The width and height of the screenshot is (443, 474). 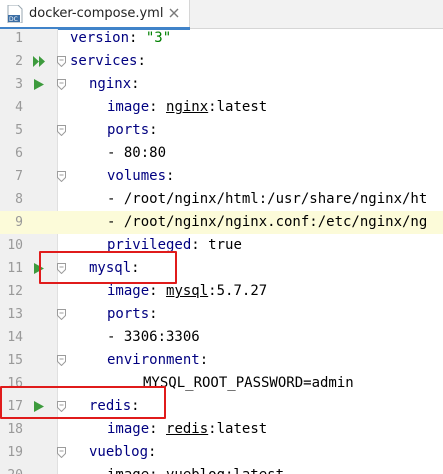 I want to click on tab-label: docker-compose.yml, so click(x=96, y=13).